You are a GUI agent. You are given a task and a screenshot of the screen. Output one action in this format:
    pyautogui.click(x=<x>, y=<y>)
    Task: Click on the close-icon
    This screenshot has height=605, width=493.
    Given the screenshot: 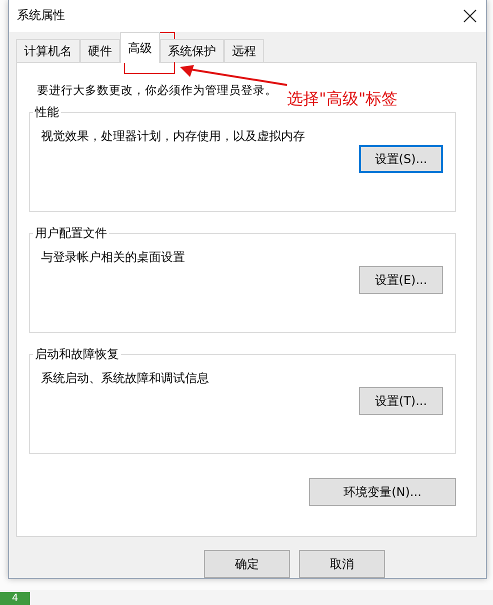 What is the action you would take?
    pyautogui.click(x=470, y=16)
    